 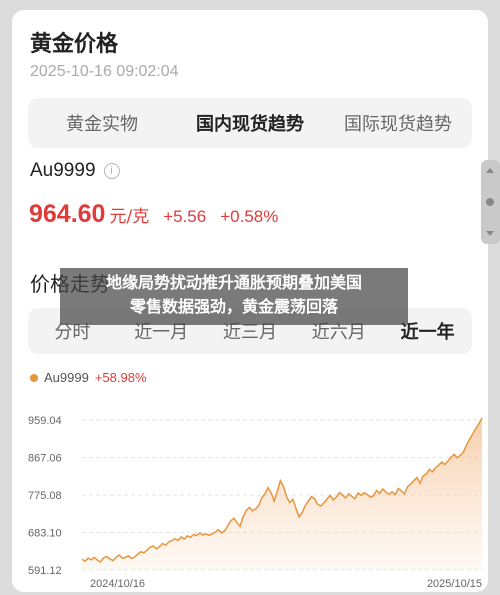 What do you see at coordinates (63, 170) in the screenshot?
I see `symbol-name: Au9999` at bounding box center [63, 170].